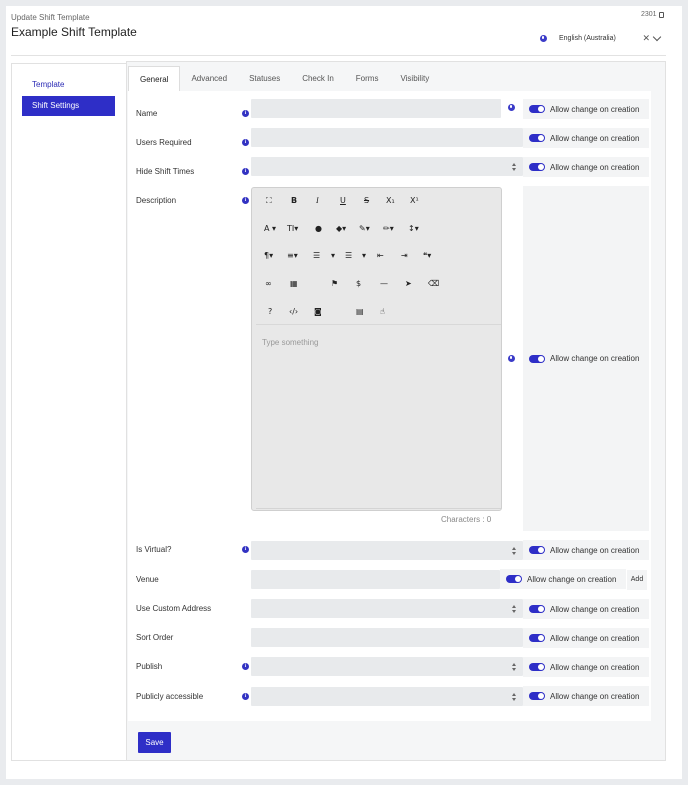 This screenshot has width=688, height=785. Describe the element at coordinates (294, 200) in the screenshot. I see `bold-icon: B` at that location.